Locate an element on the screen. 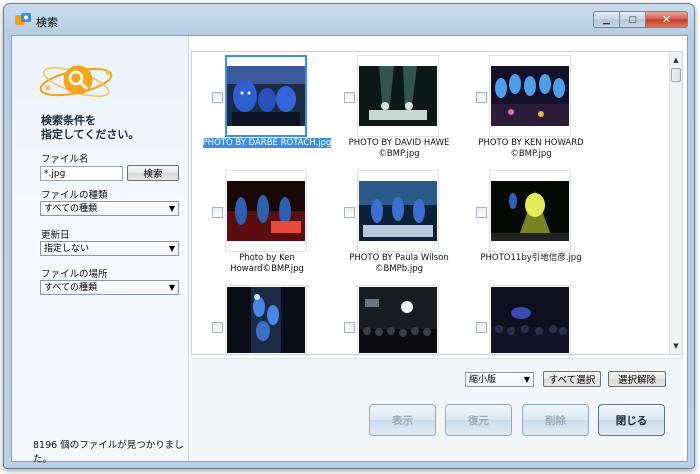  item-caption: PHOTO BY DAVID HAWE ©BMP.jpg is located at coordinates (399, 149).